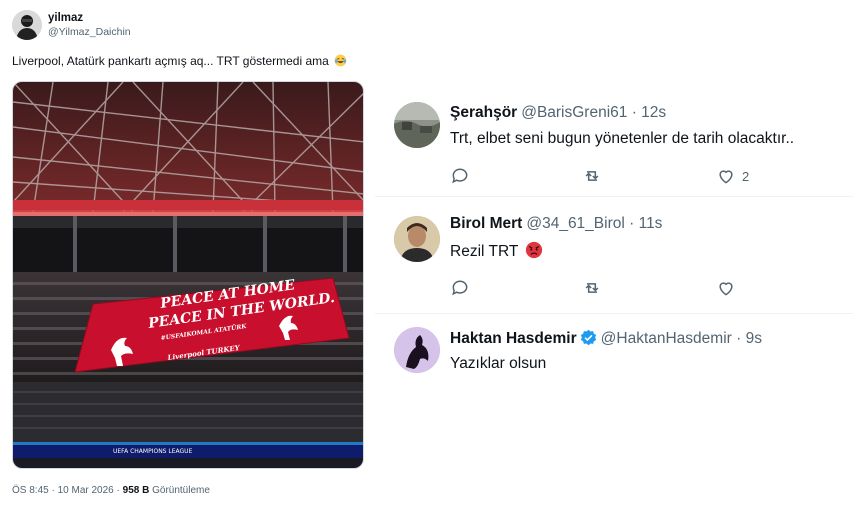 This screenshot has height=505, width=853. I want to click on reply-display-name: Birol Mert, so click(486, 223).